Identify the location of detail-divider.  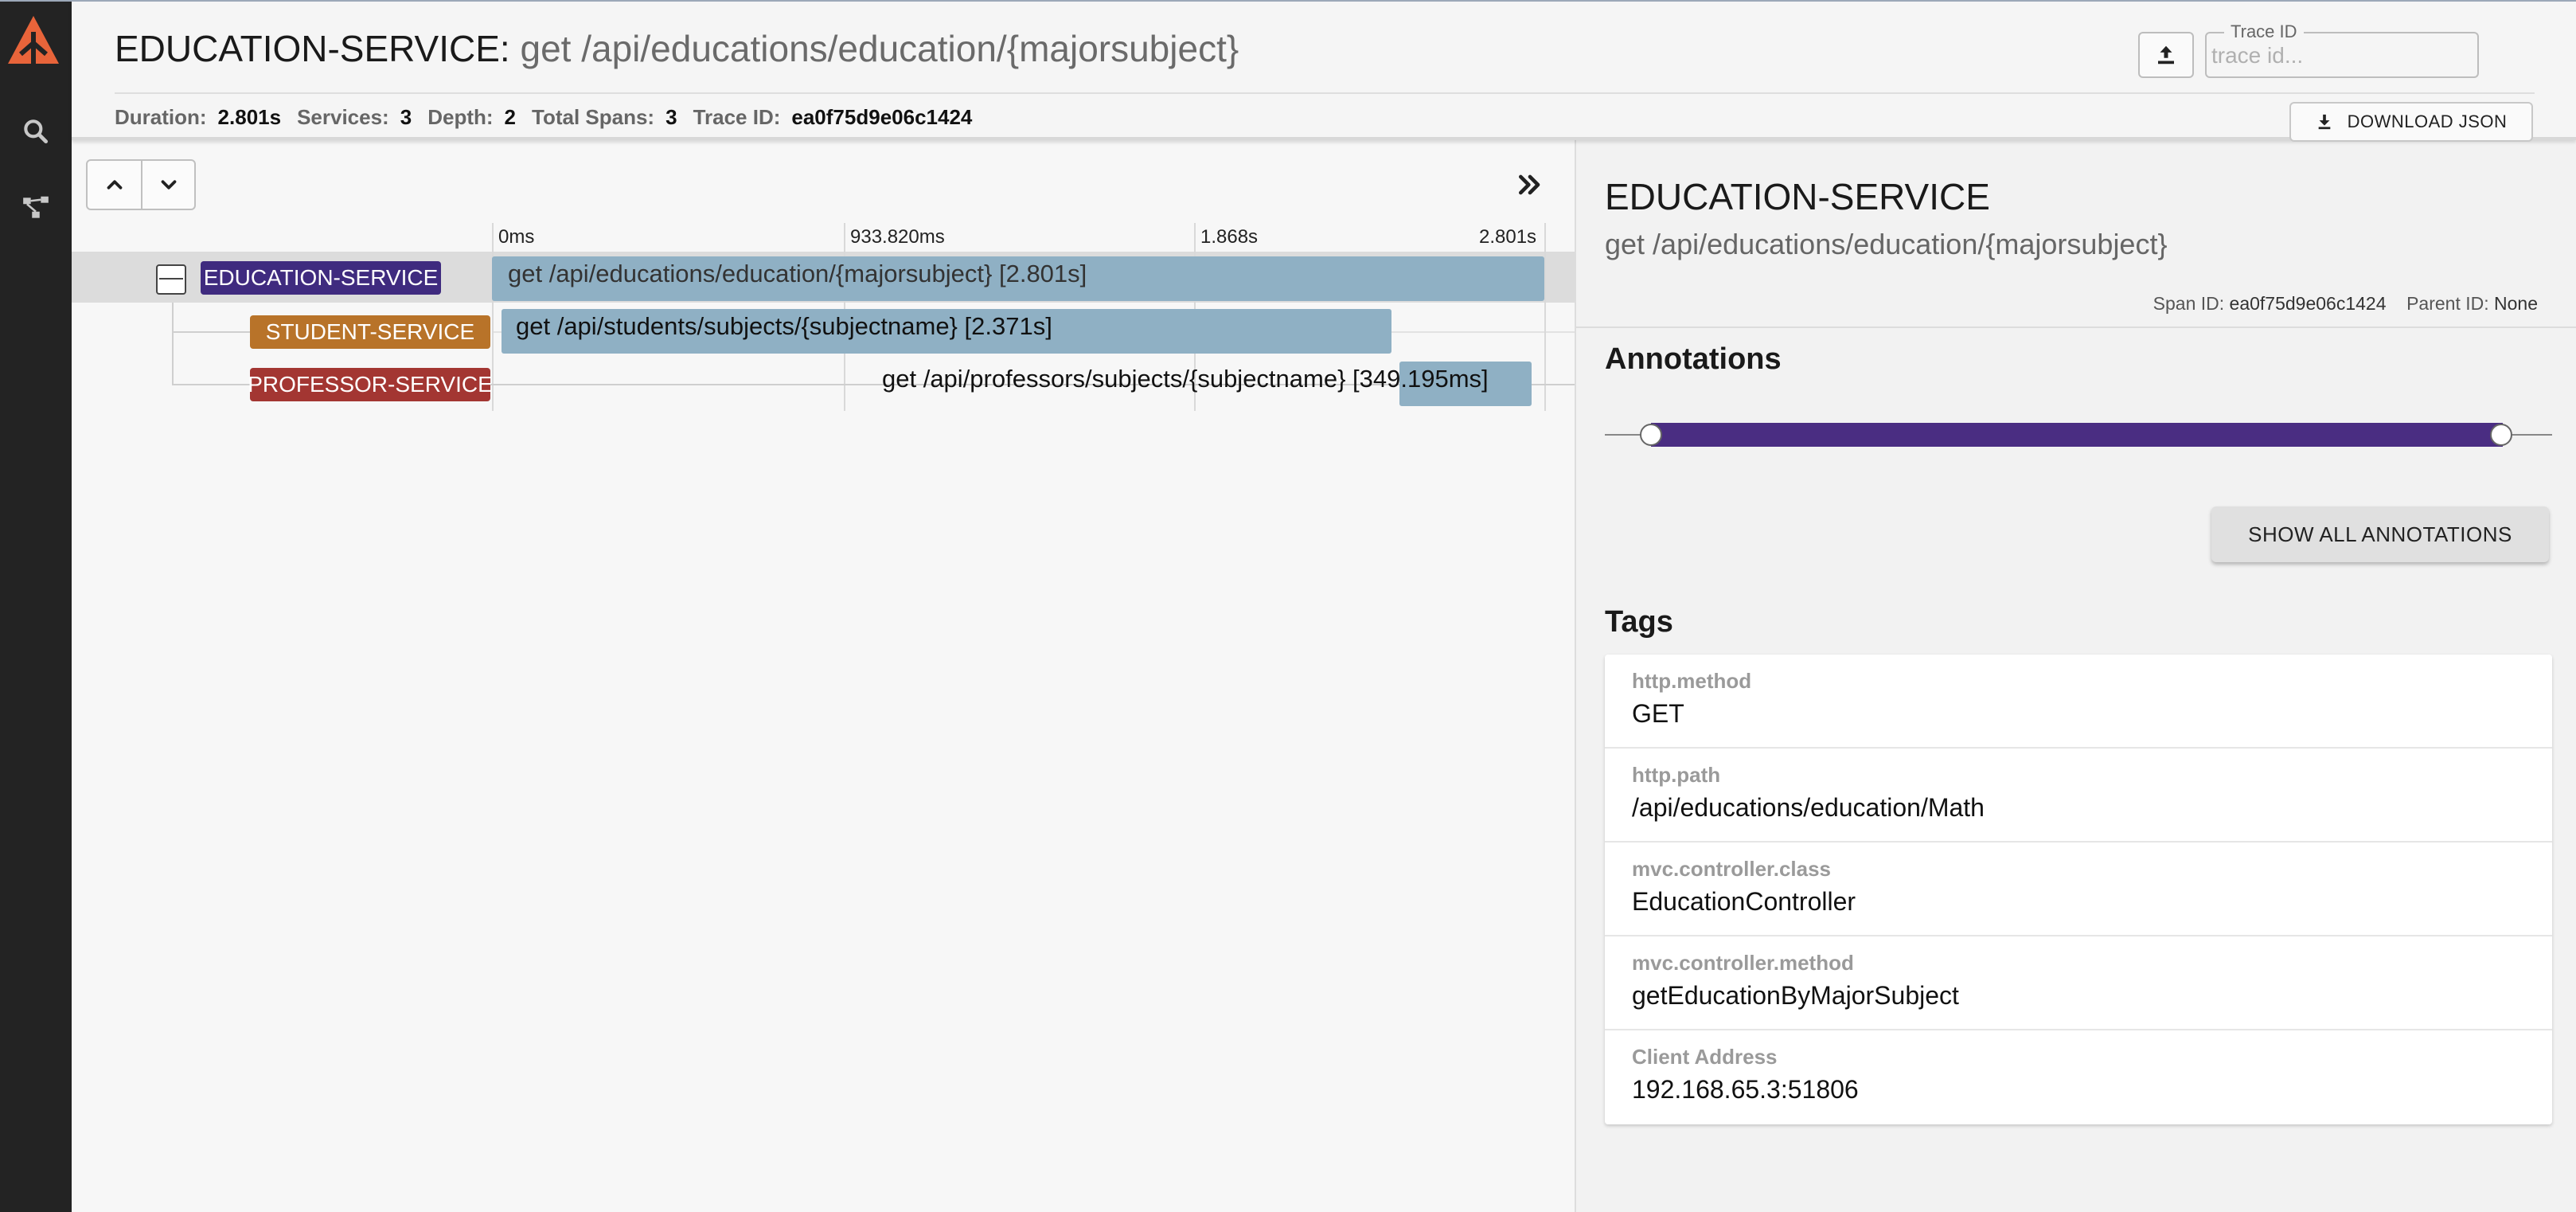
(2076, 327).